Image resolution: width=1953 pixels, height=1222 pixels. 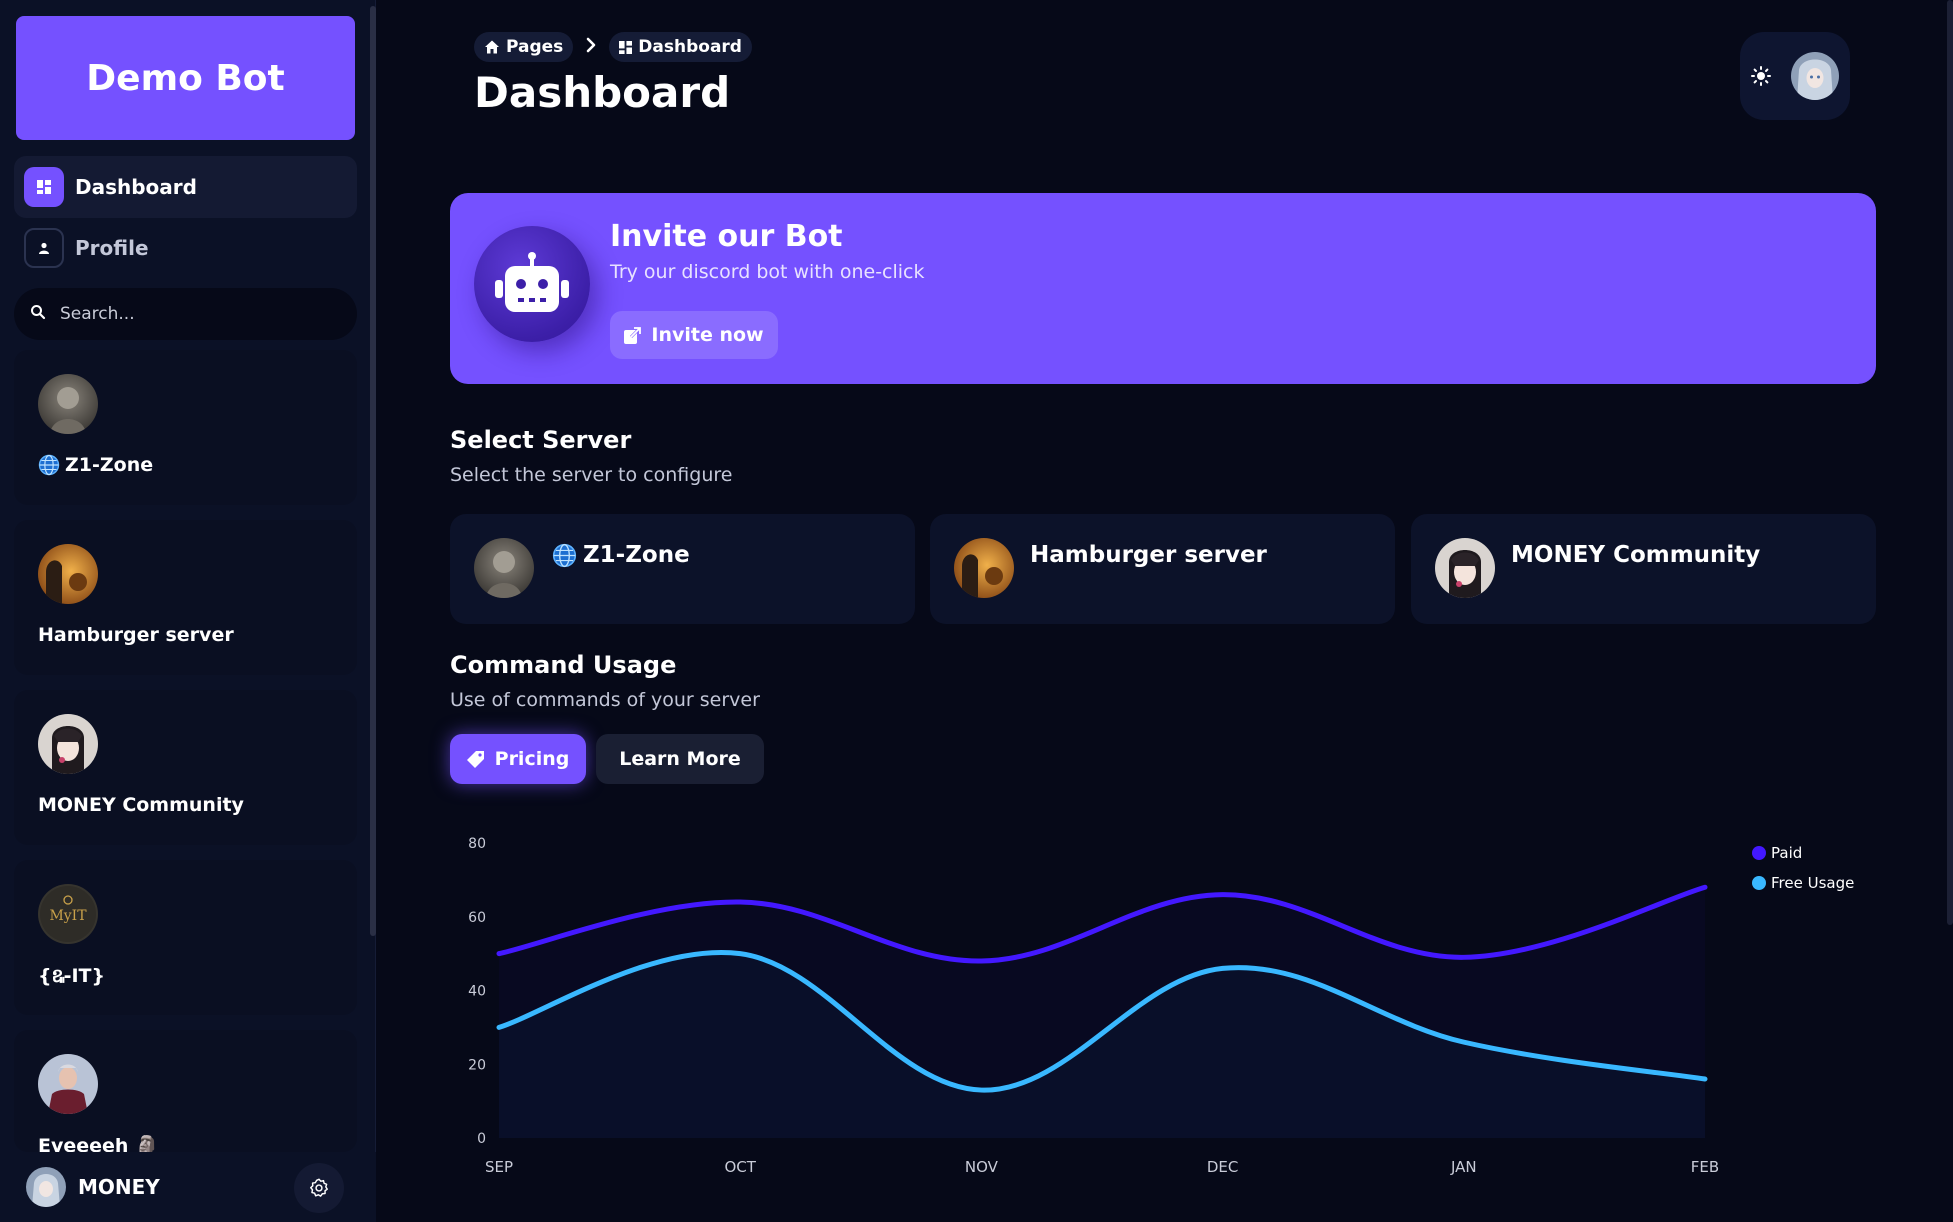 What do you see at coordinates (185, 597) in the screenshot?
I see `sidebar-server-card: Hamburger server` at bounding box center [185, 597].